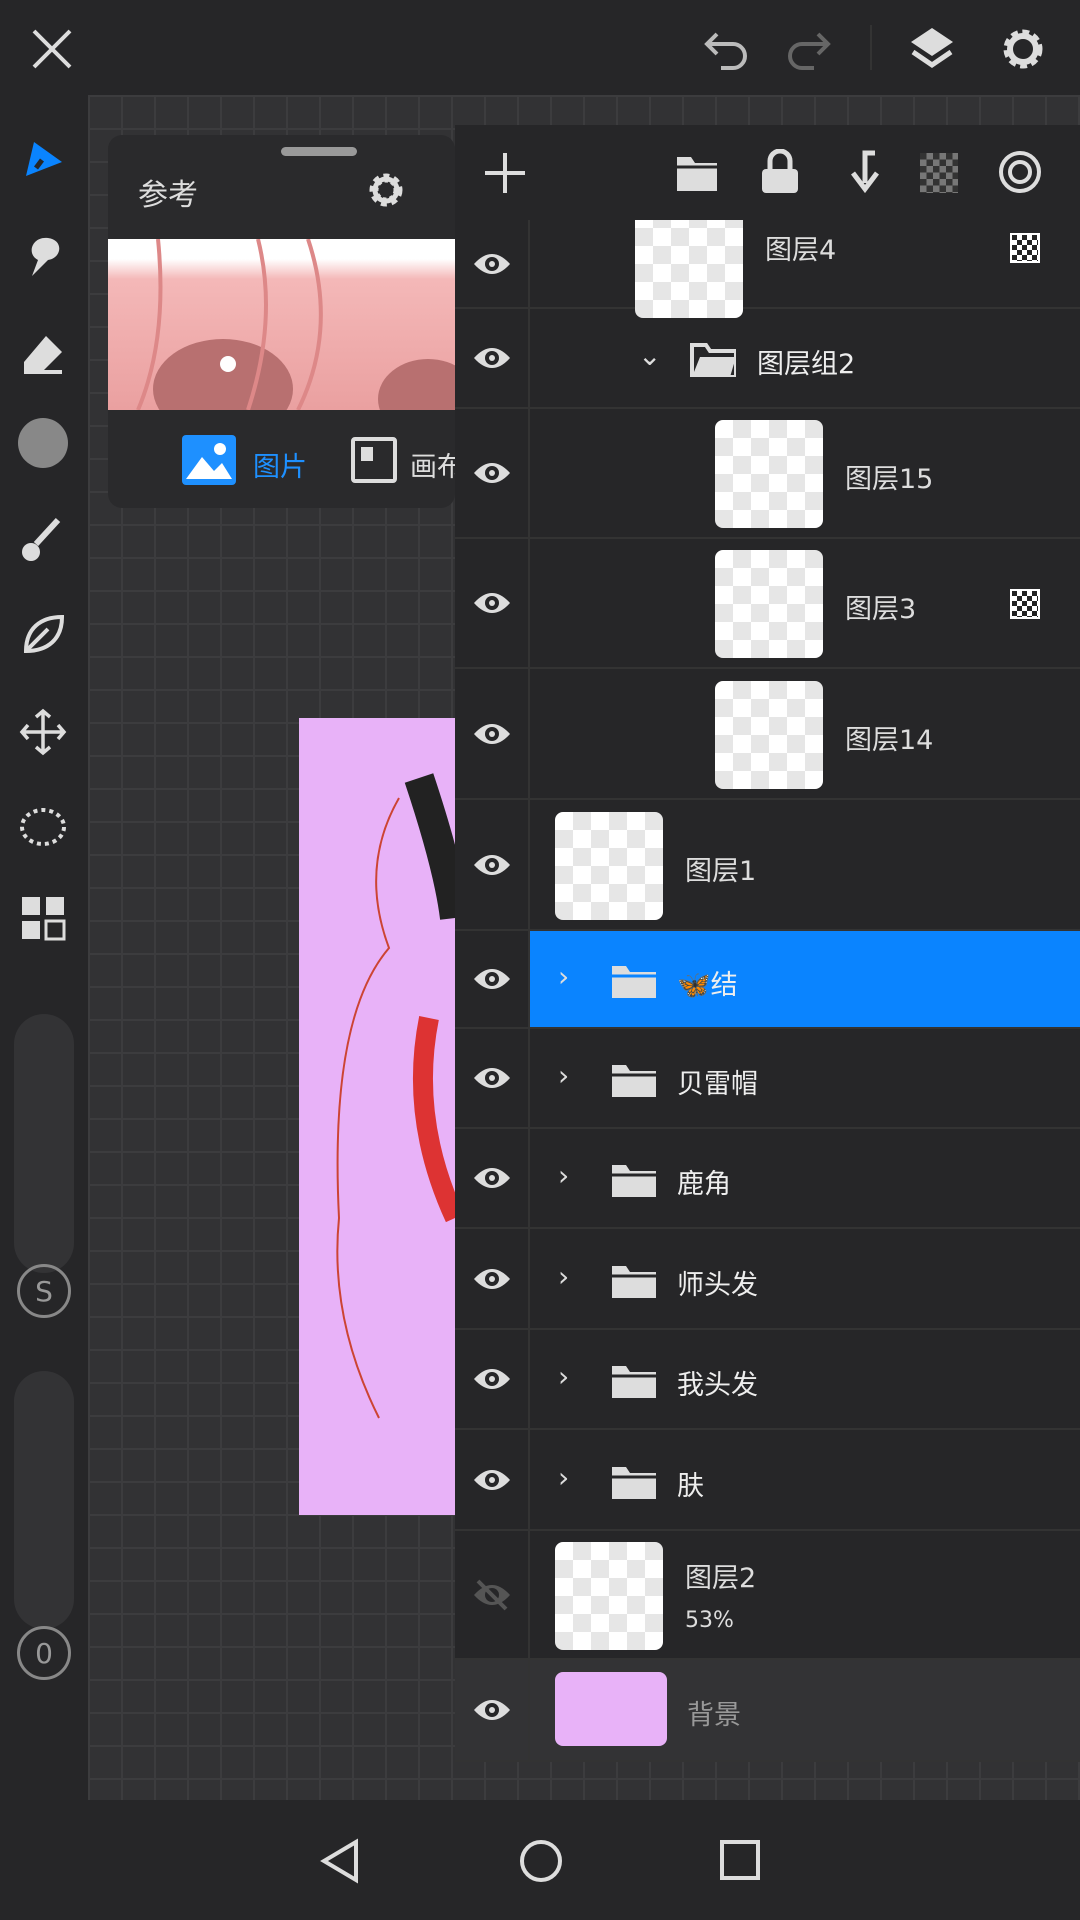 The image size is (1080, 1920). What do you see at coordinates (43, 255) in the screenshot?
I see `smudge-tool-icon` at bounding box center [43, 255].